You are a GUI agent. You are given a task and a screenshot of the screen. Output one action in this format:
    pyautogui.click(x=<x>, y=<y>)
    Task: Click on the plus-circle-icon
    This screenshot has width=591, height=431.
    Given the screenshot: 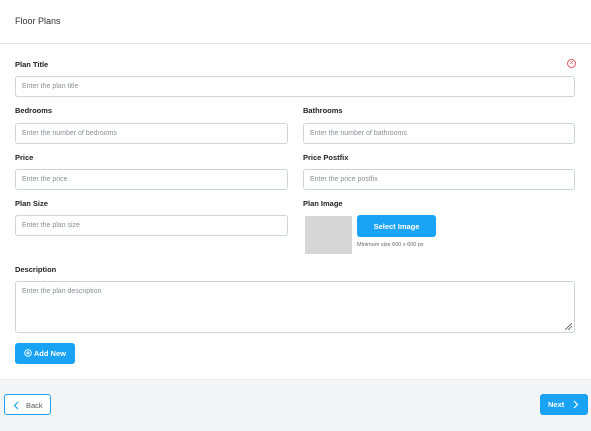 What is the action you would take?
    pyautogui.click(x=28, y=353)
    